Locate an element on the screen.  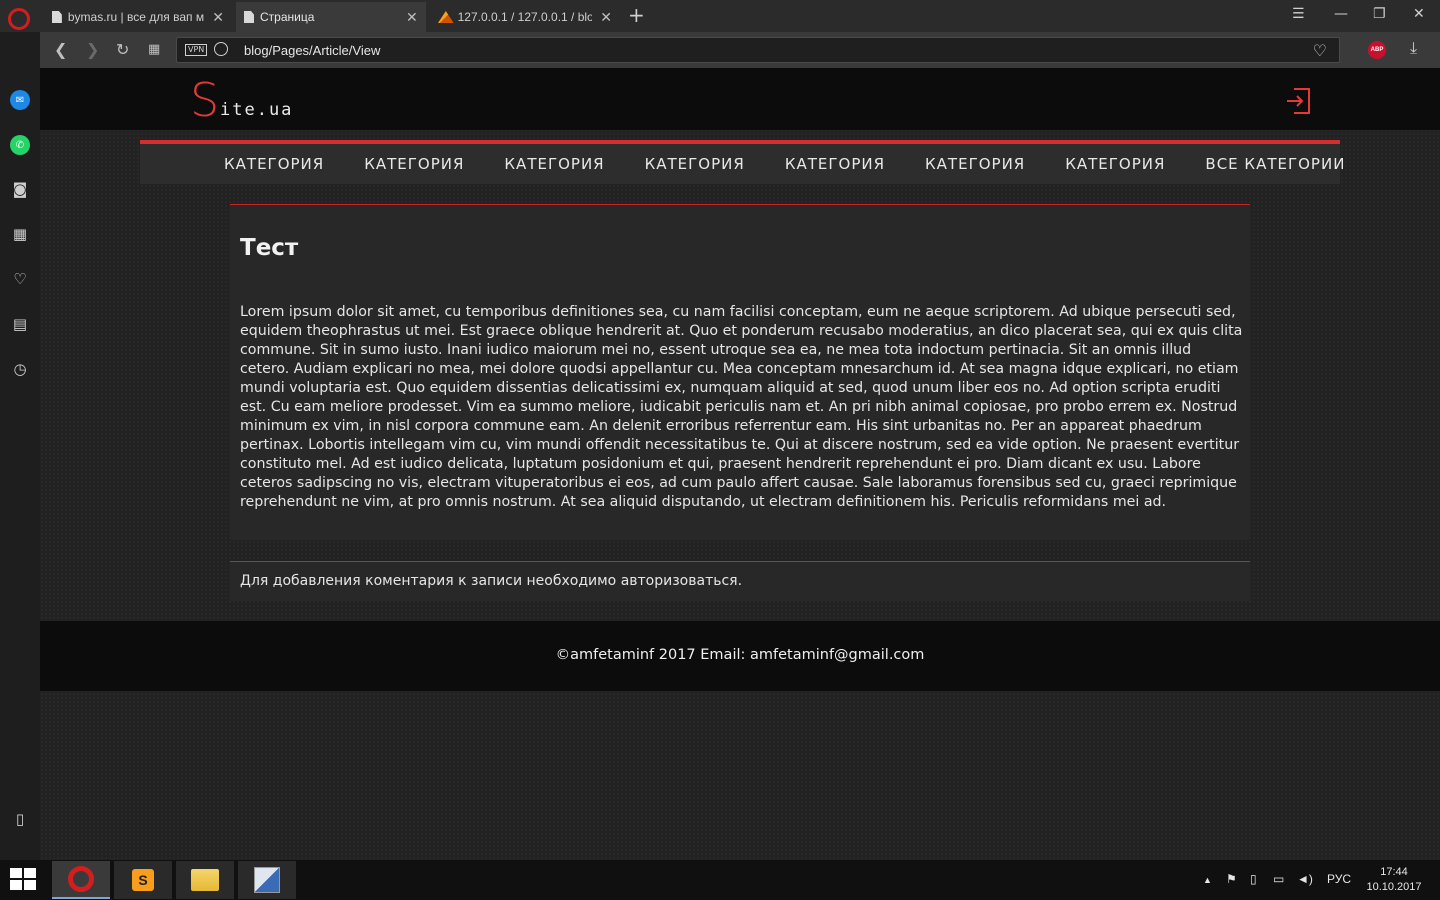
menu-item-category-3: КАТЕГОРИЯ is located at coordinates (554, 164).